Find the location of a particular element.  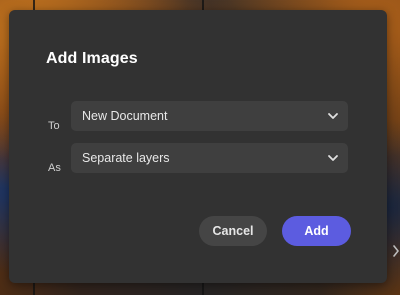

as-select-value: Separate layers is located at coordinates (126, 158).